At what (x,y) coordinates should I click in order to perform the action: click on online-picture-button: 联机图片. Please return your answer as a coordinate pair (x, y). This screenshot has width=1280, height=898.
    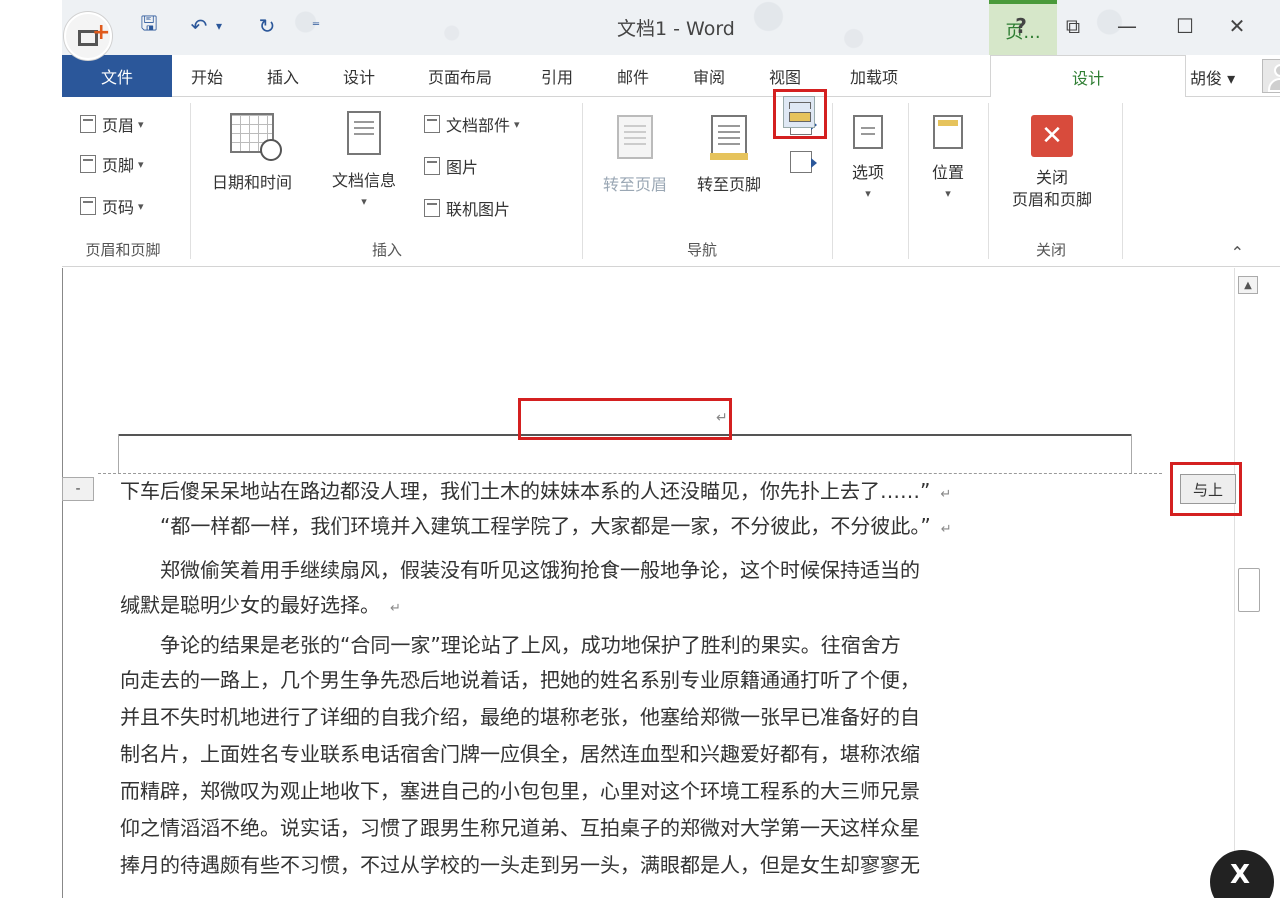
    Looking at the image, I should click on (467, 208).